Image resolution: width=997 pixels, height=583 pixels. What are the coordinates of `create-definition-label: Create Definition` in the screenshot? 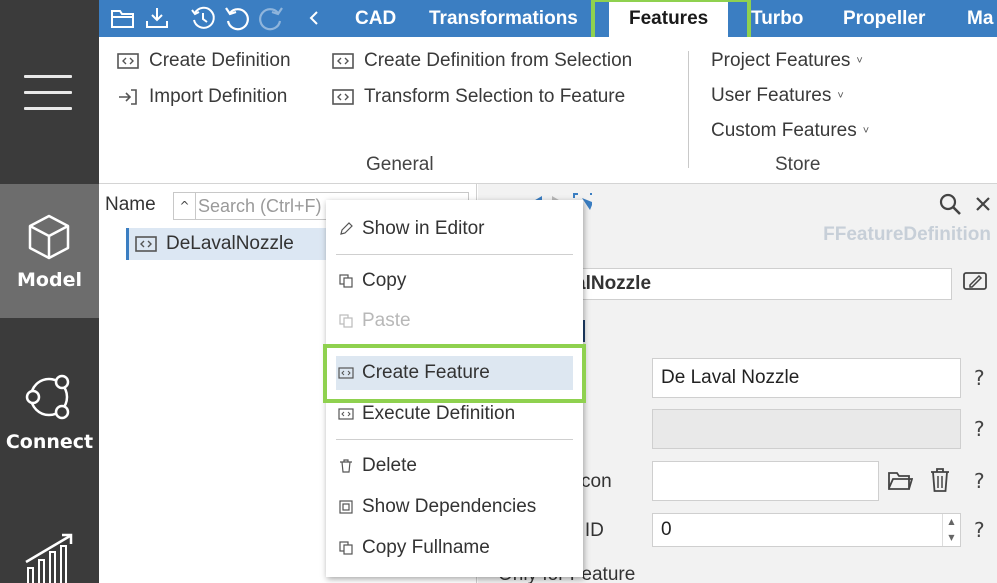 It's located at (220, 60).